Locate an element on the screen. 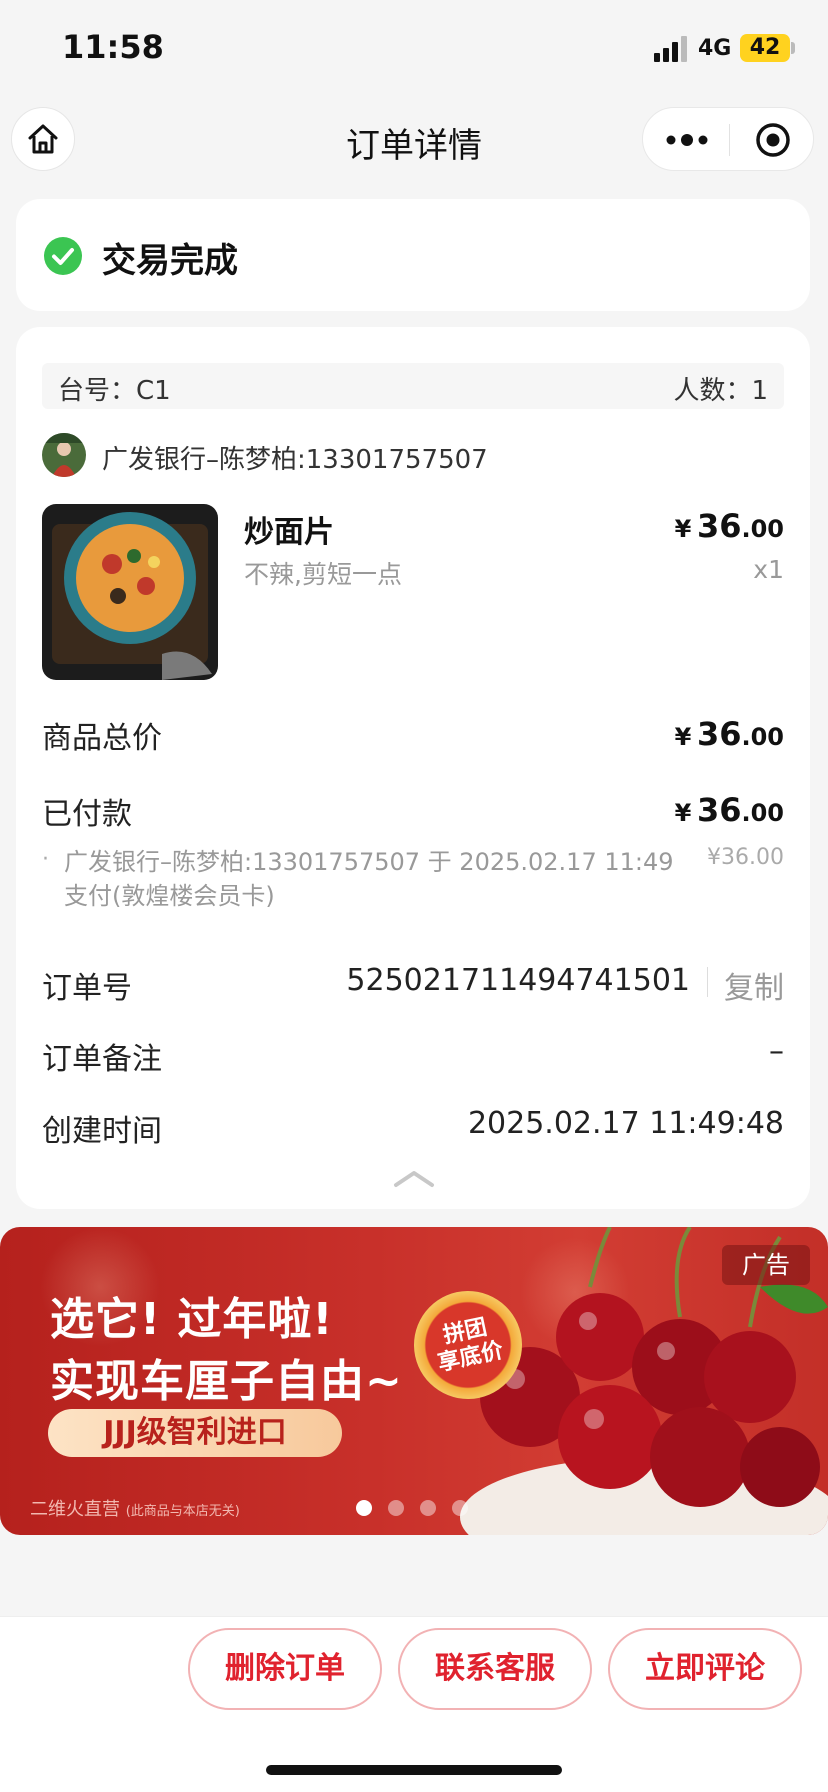 This screenshot has width=828, height=1792. total-price: ¥ 36.00 is located at coordinates (729, 734).